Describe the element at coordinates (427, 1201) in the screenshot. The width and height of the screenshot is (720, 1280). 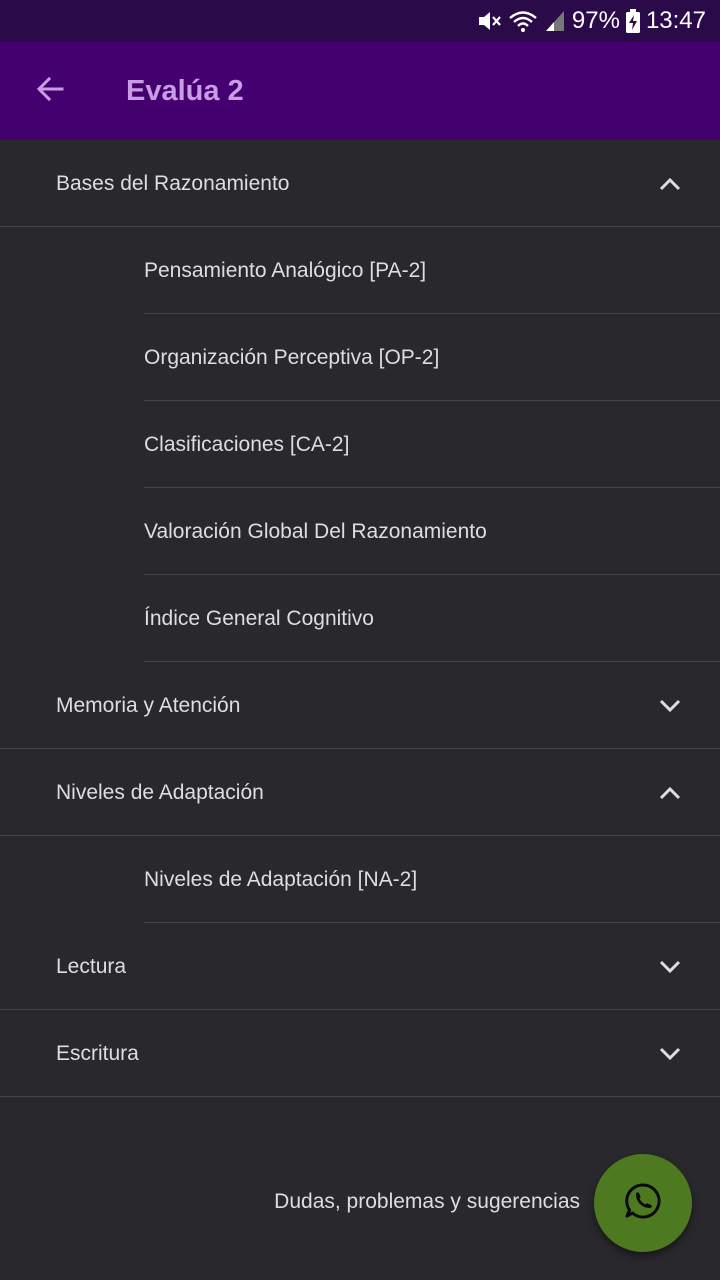
I see `help-text: Dudas, problemas y sugerencias` at that location.